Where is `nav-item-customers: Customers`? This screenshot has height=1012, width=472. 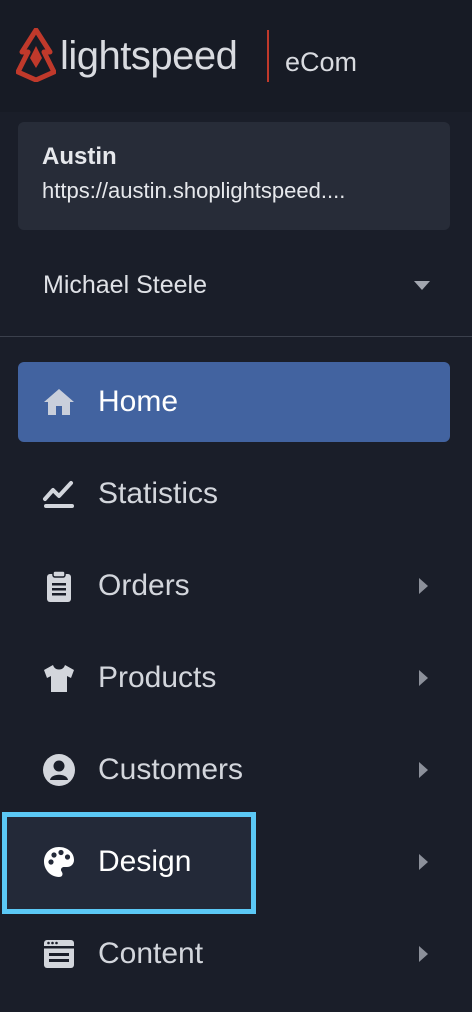 nav-item-customers: Customers is located at coordinates (234, 770).